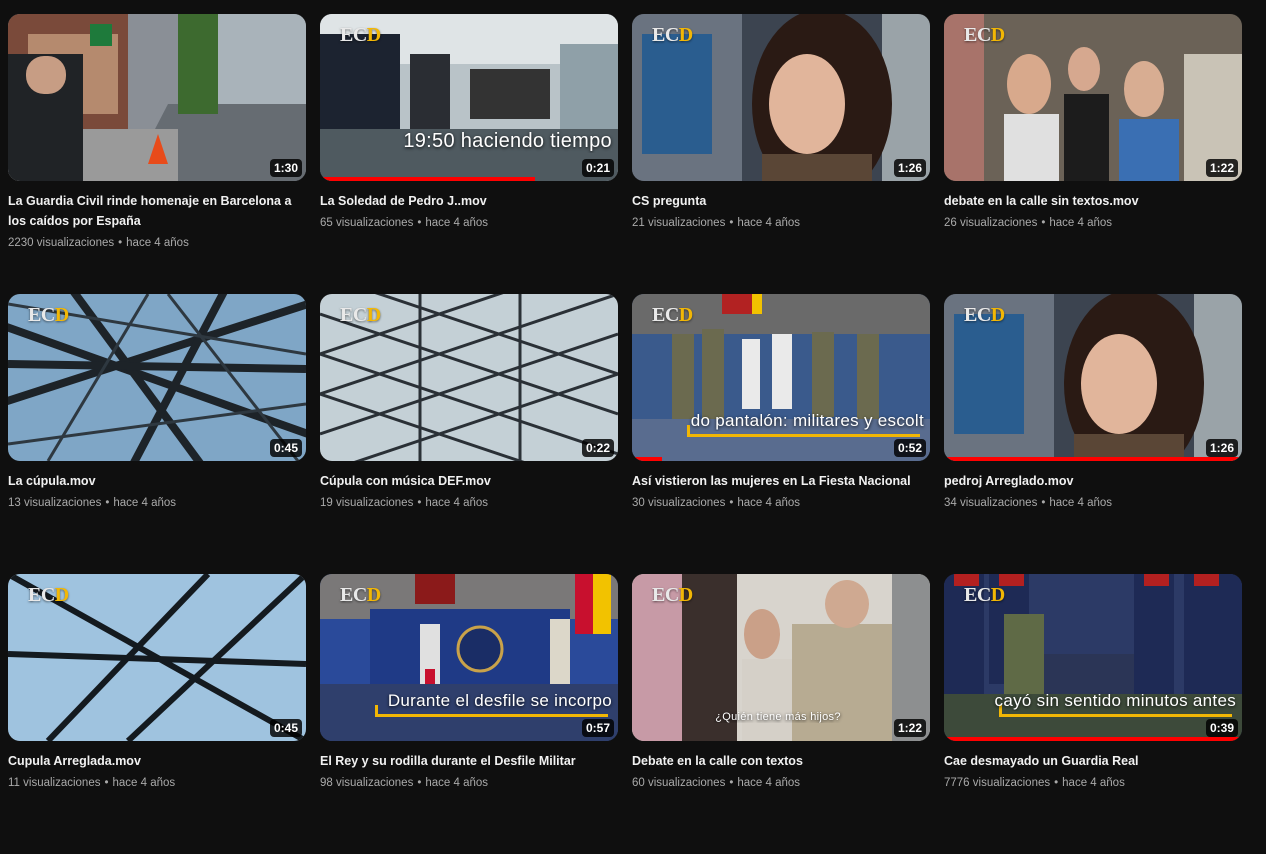 Image resolution: width=1266 pixels, height=854 pixels. Describe the element at coordinates (285, 168) in the screenshot. I see `duration-badge: 1:30` at that location.